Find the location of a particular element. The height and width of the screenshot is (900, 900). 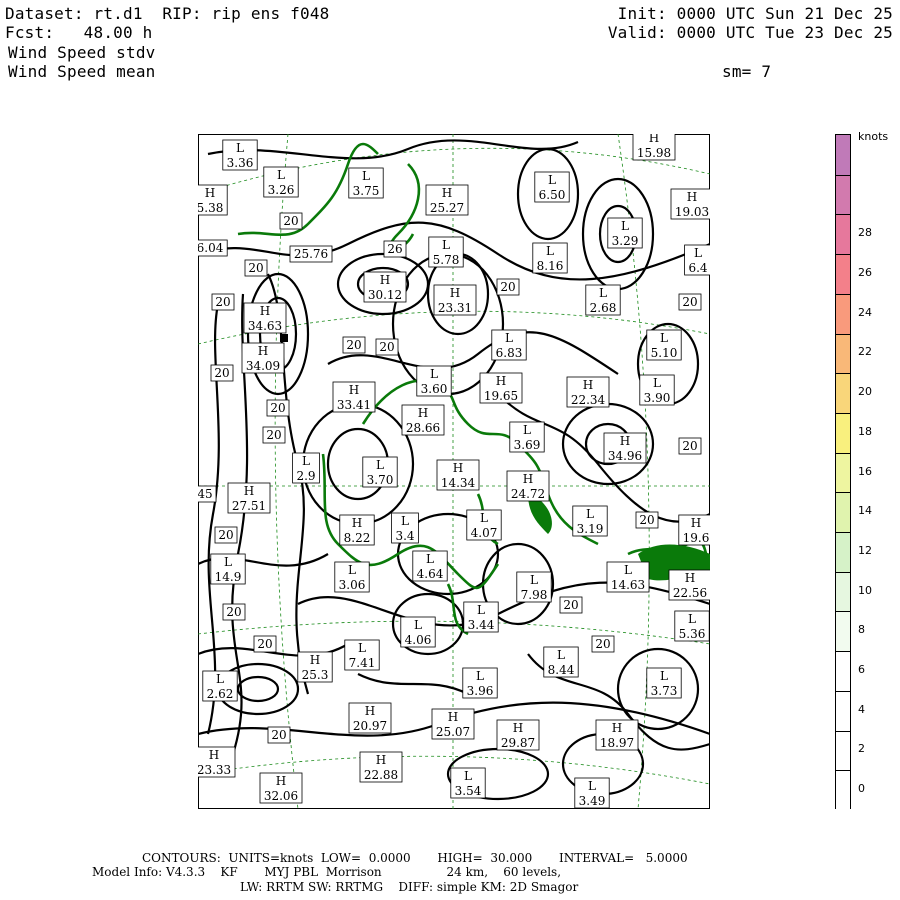

low-label: L4.06 is located at coordinates (418, 632).